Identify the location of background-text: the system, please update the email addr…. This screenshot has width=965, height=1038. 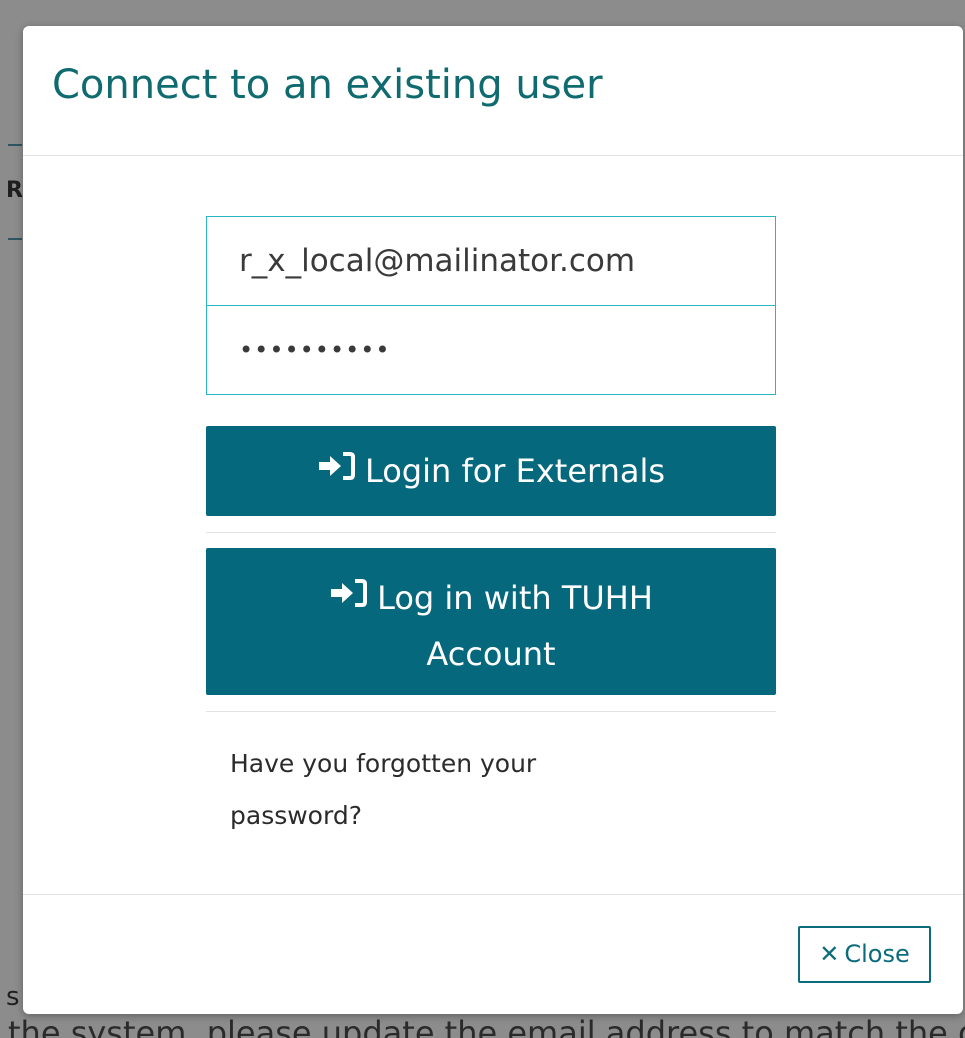
(486, 1026).